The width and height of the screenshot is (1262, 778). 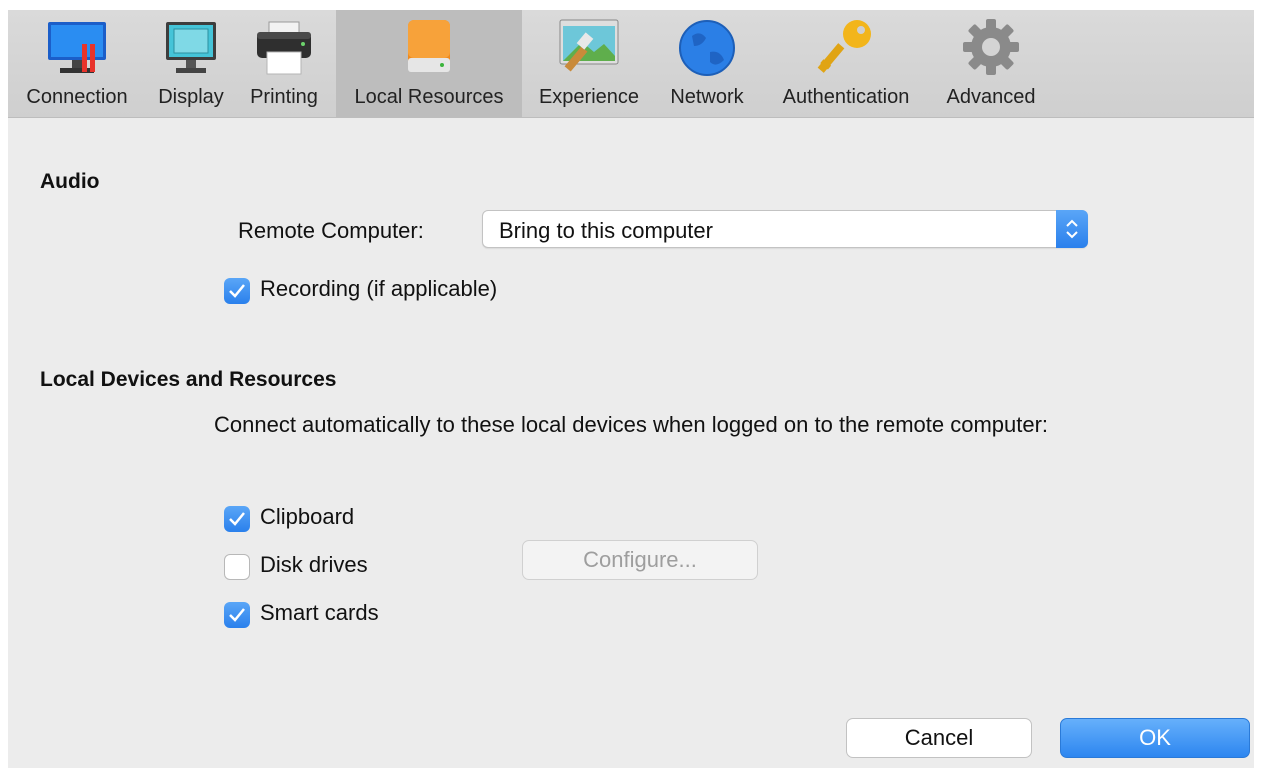 I want to click on select-stepper-icon, so click(x=1072, y=229).